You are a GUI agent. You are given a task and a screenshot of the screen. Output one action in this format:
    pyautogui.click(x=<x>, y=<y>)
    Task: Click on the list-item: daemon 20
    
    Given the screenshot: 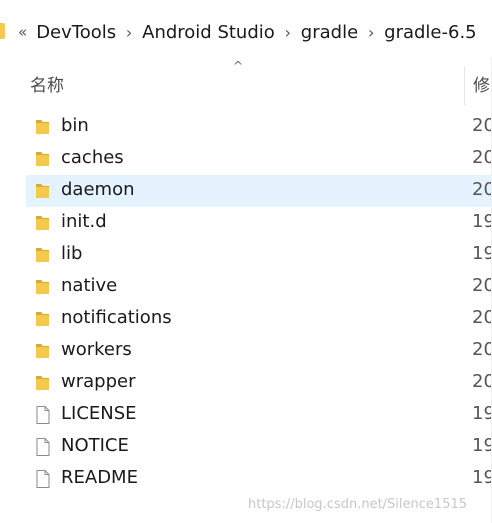 What is the action you would take?
    pyautogui.click(x=259, y=191)
    